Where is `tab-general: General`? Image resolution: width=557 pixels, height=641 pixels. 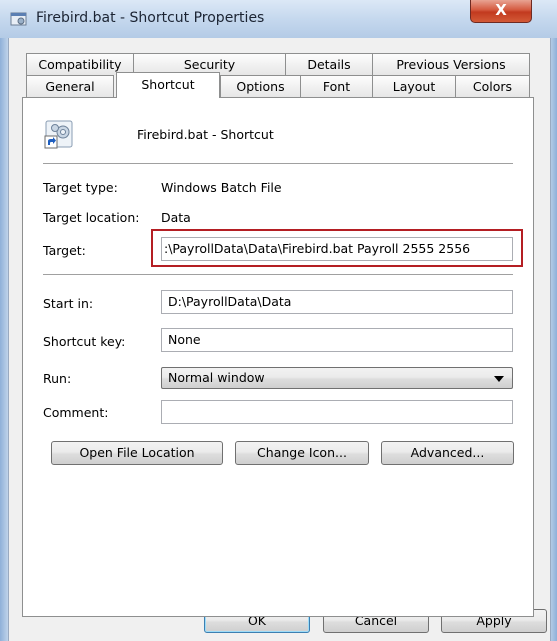
tab-general: General is located at coordinates (70, 86).